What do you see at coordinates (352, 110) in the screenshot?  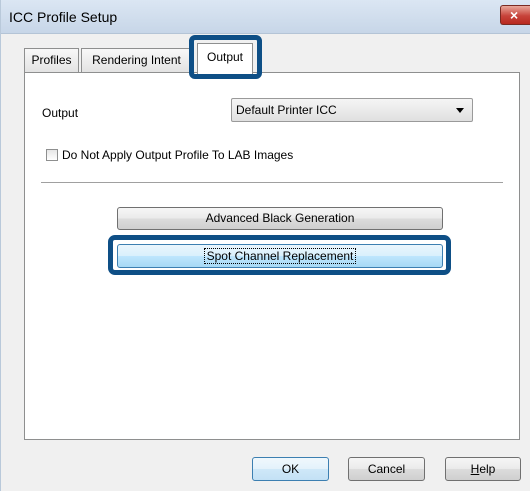 I see `output-profile-dropdown: Default Printer ICC` at bounding box center [352, 110].